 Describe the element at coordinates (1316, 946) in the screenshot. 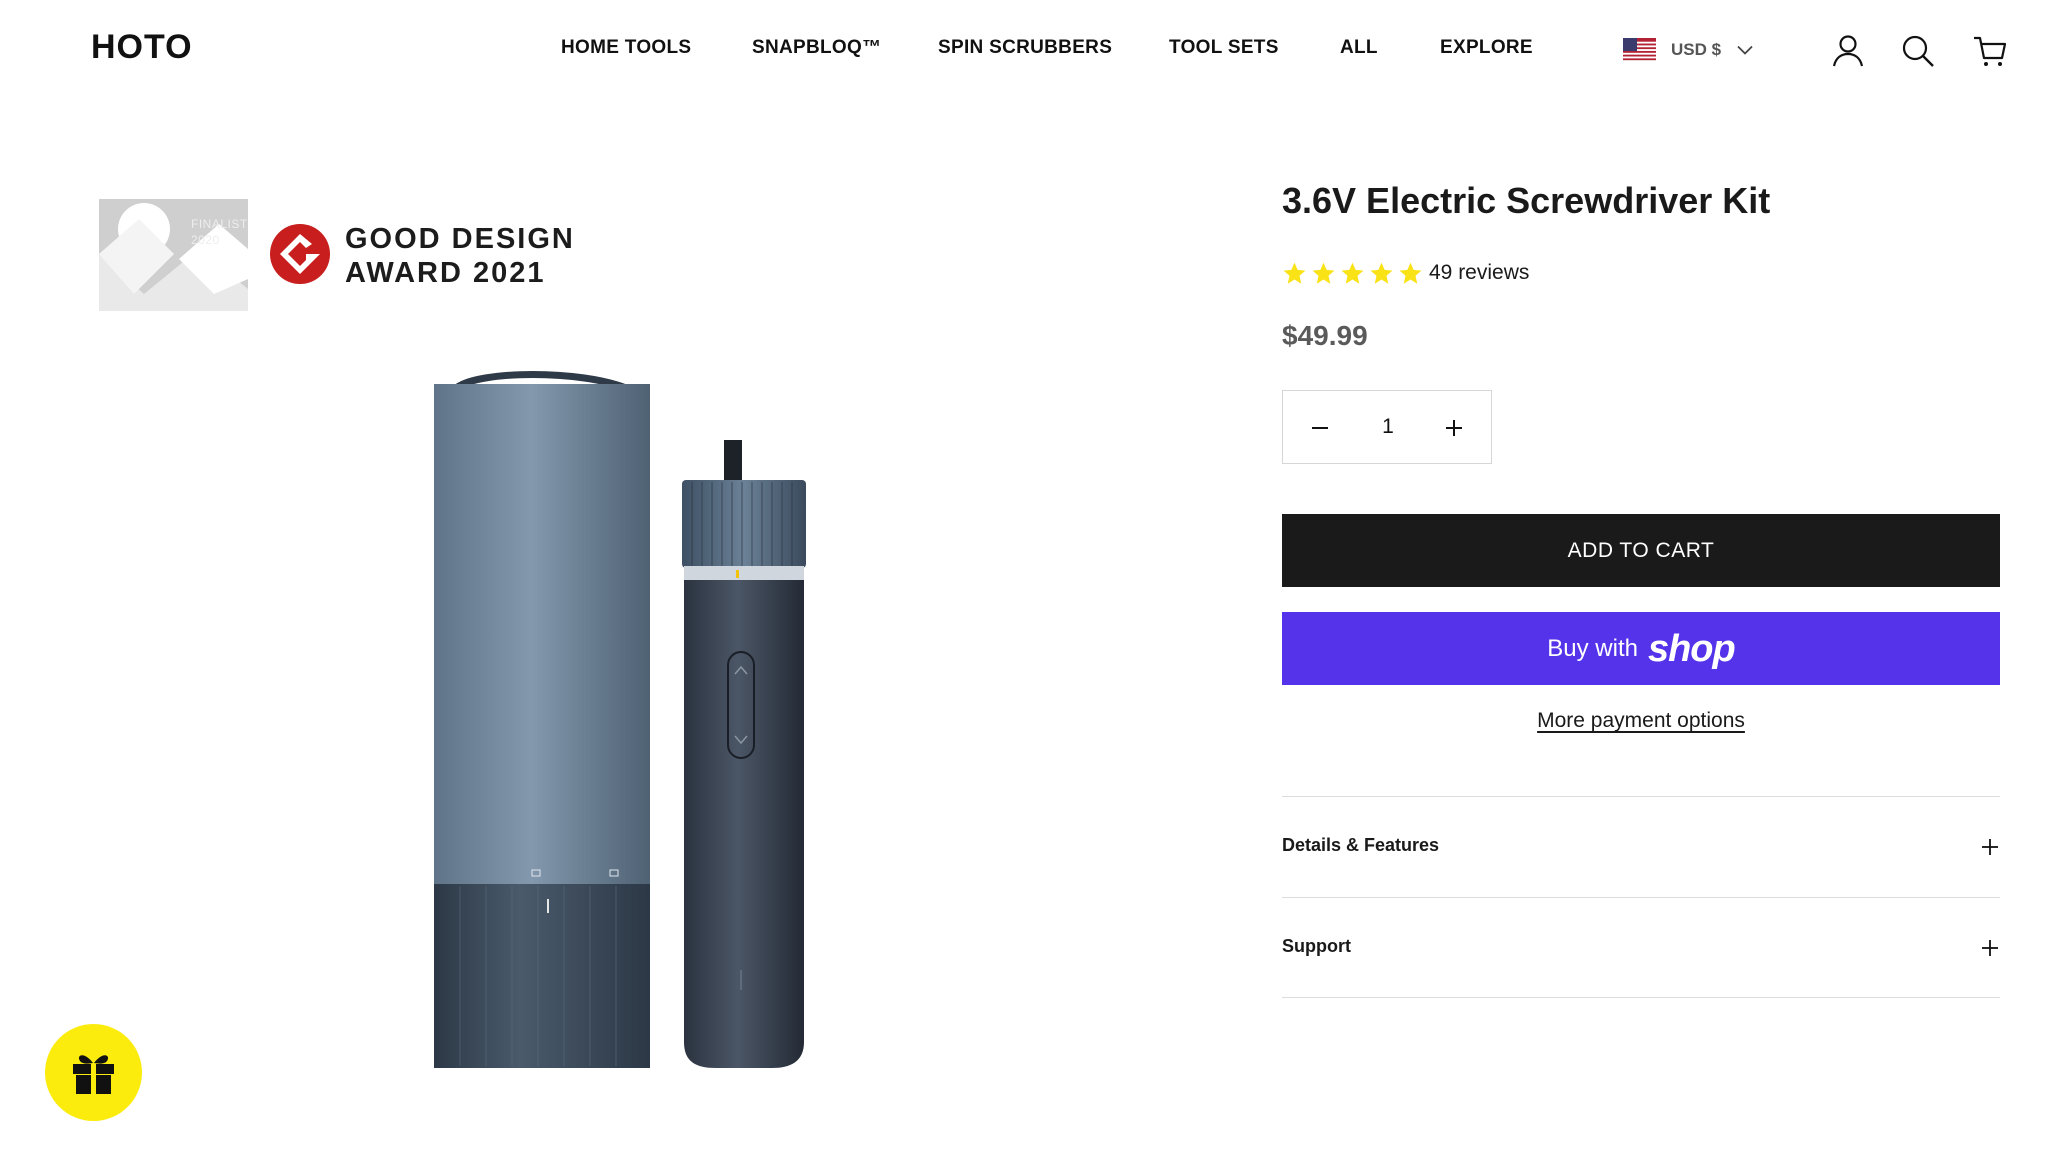

I see `accordion-label: Support` at that location.